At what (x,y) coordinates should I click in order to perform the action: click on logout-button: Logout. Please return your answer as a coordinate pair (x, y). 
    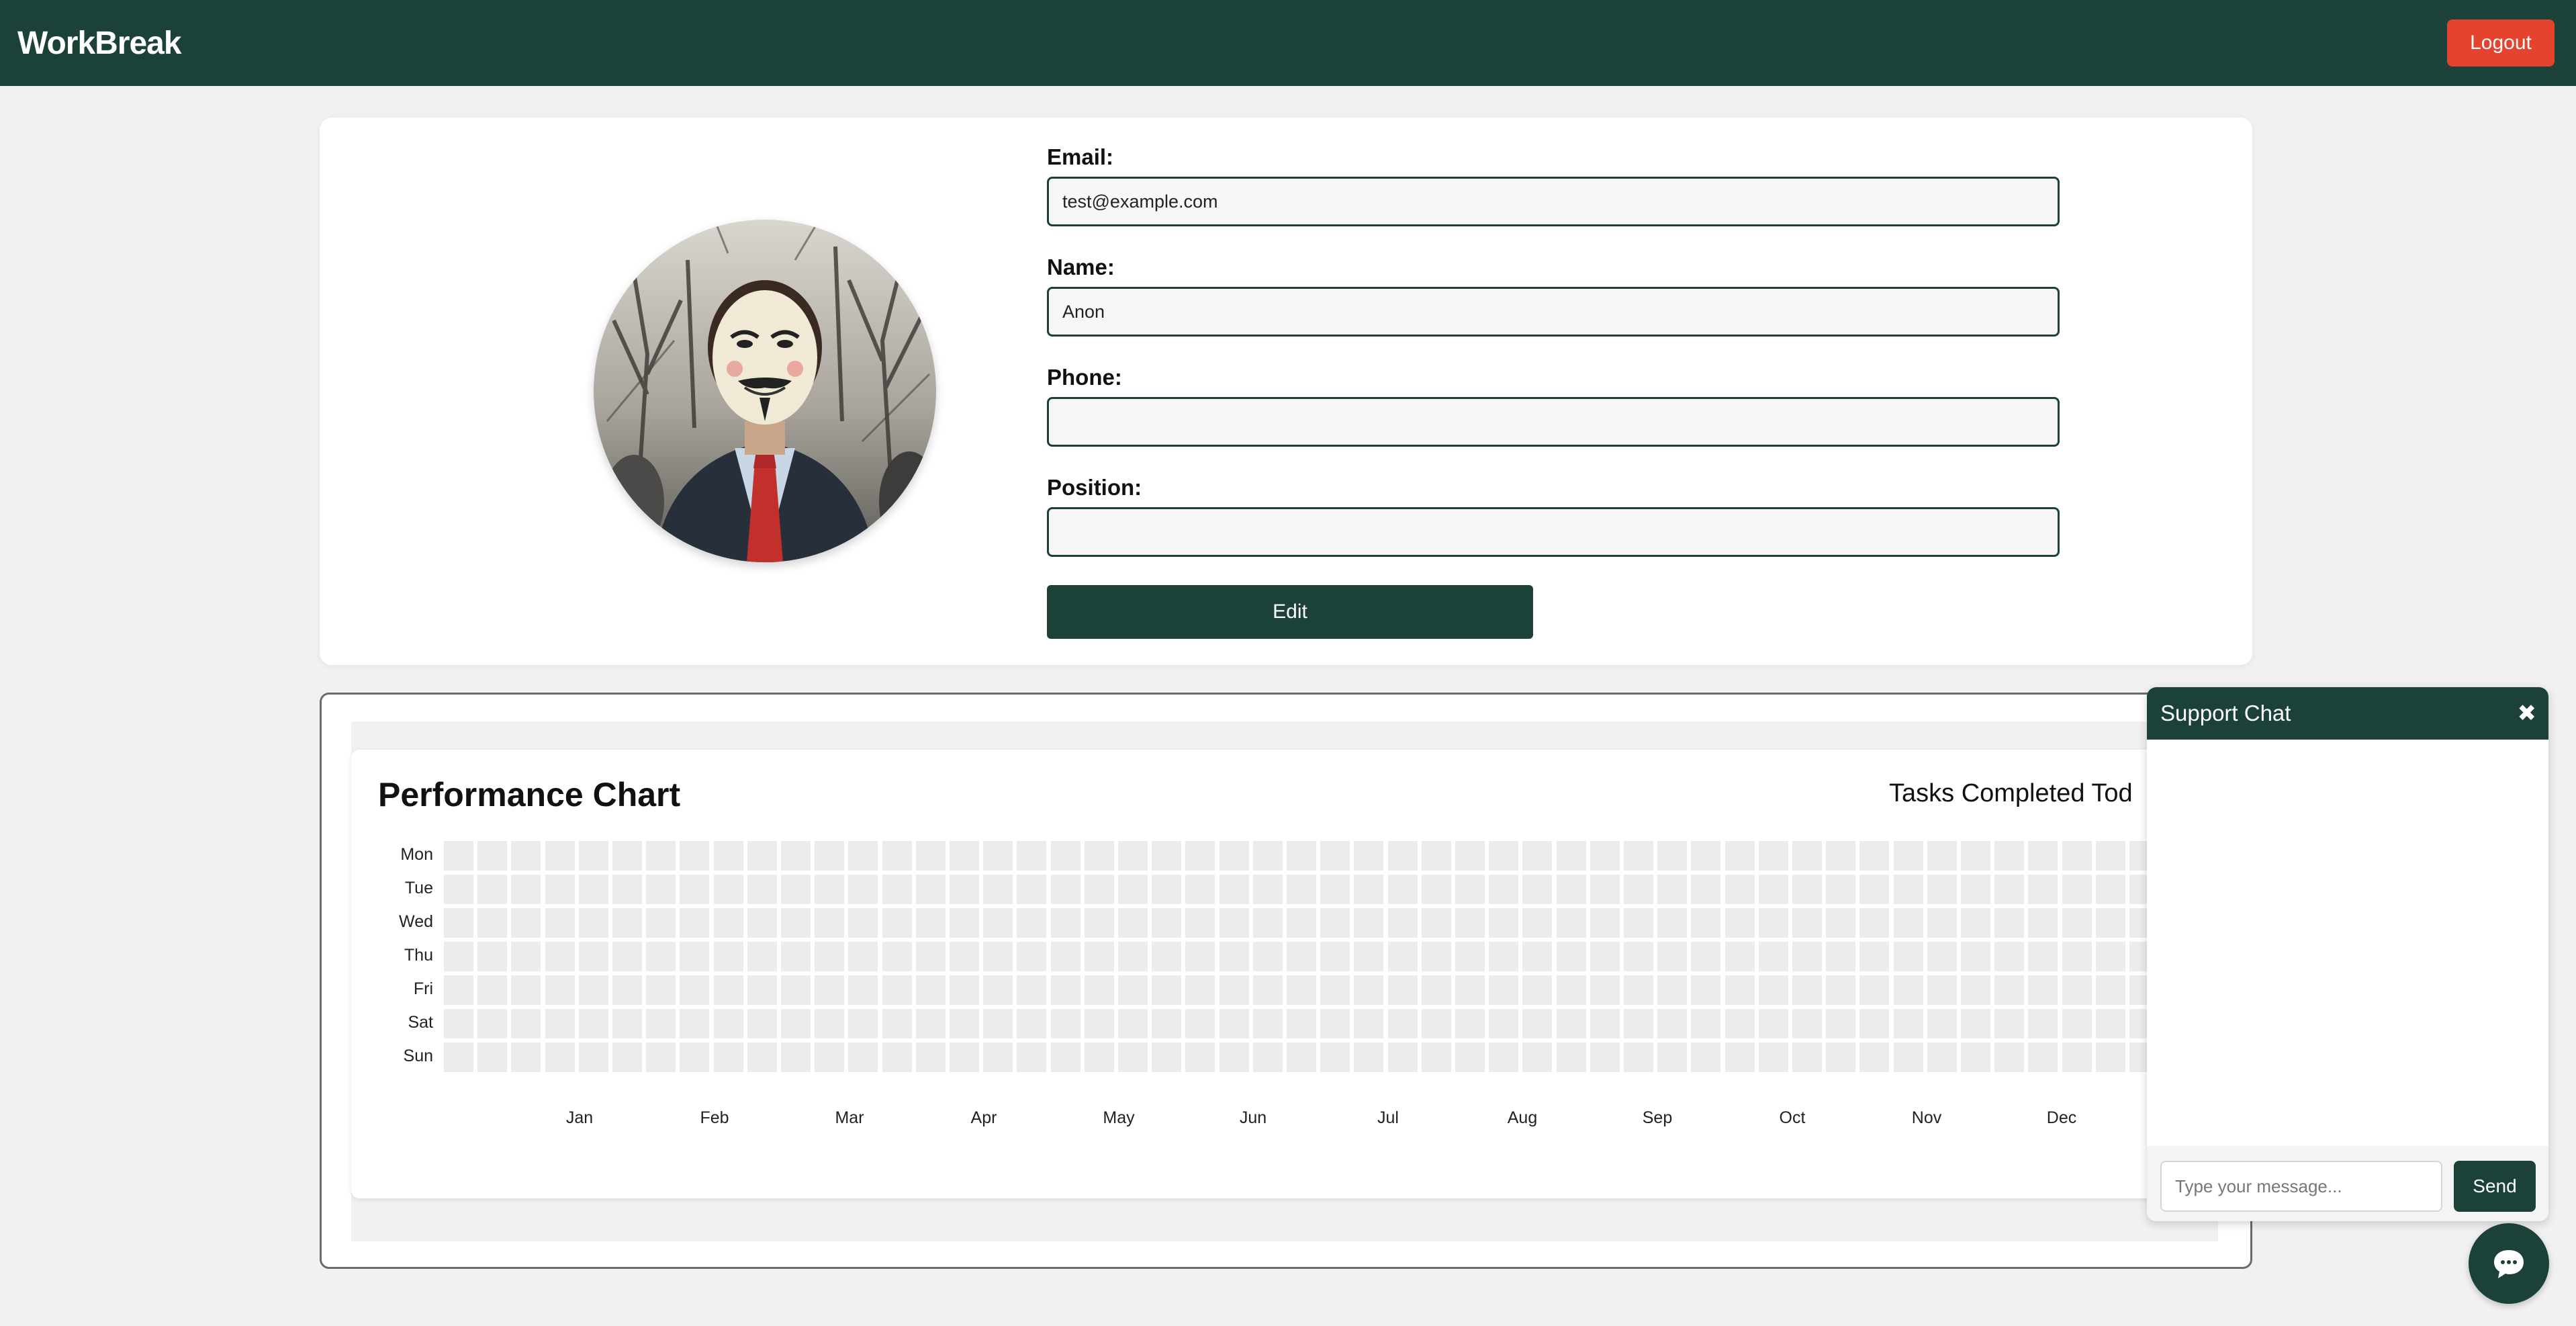
    Looking at the image, I should click on (2501, 43).